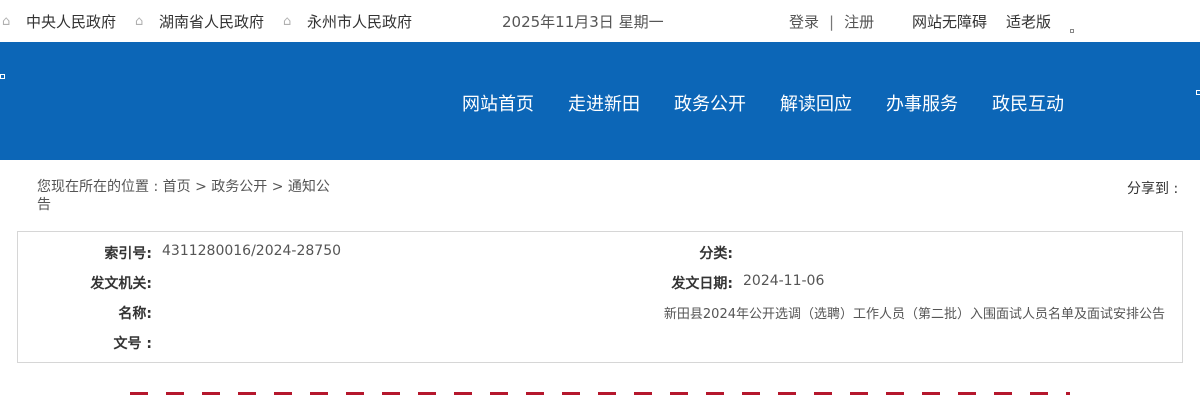 Image resolution: width=1200 pixels, height=418 pixels. What do you see at coordinates (1198, 92) in the screenshot?
I see `nav-edge-marker-right` at bounding box center [1198, 92].